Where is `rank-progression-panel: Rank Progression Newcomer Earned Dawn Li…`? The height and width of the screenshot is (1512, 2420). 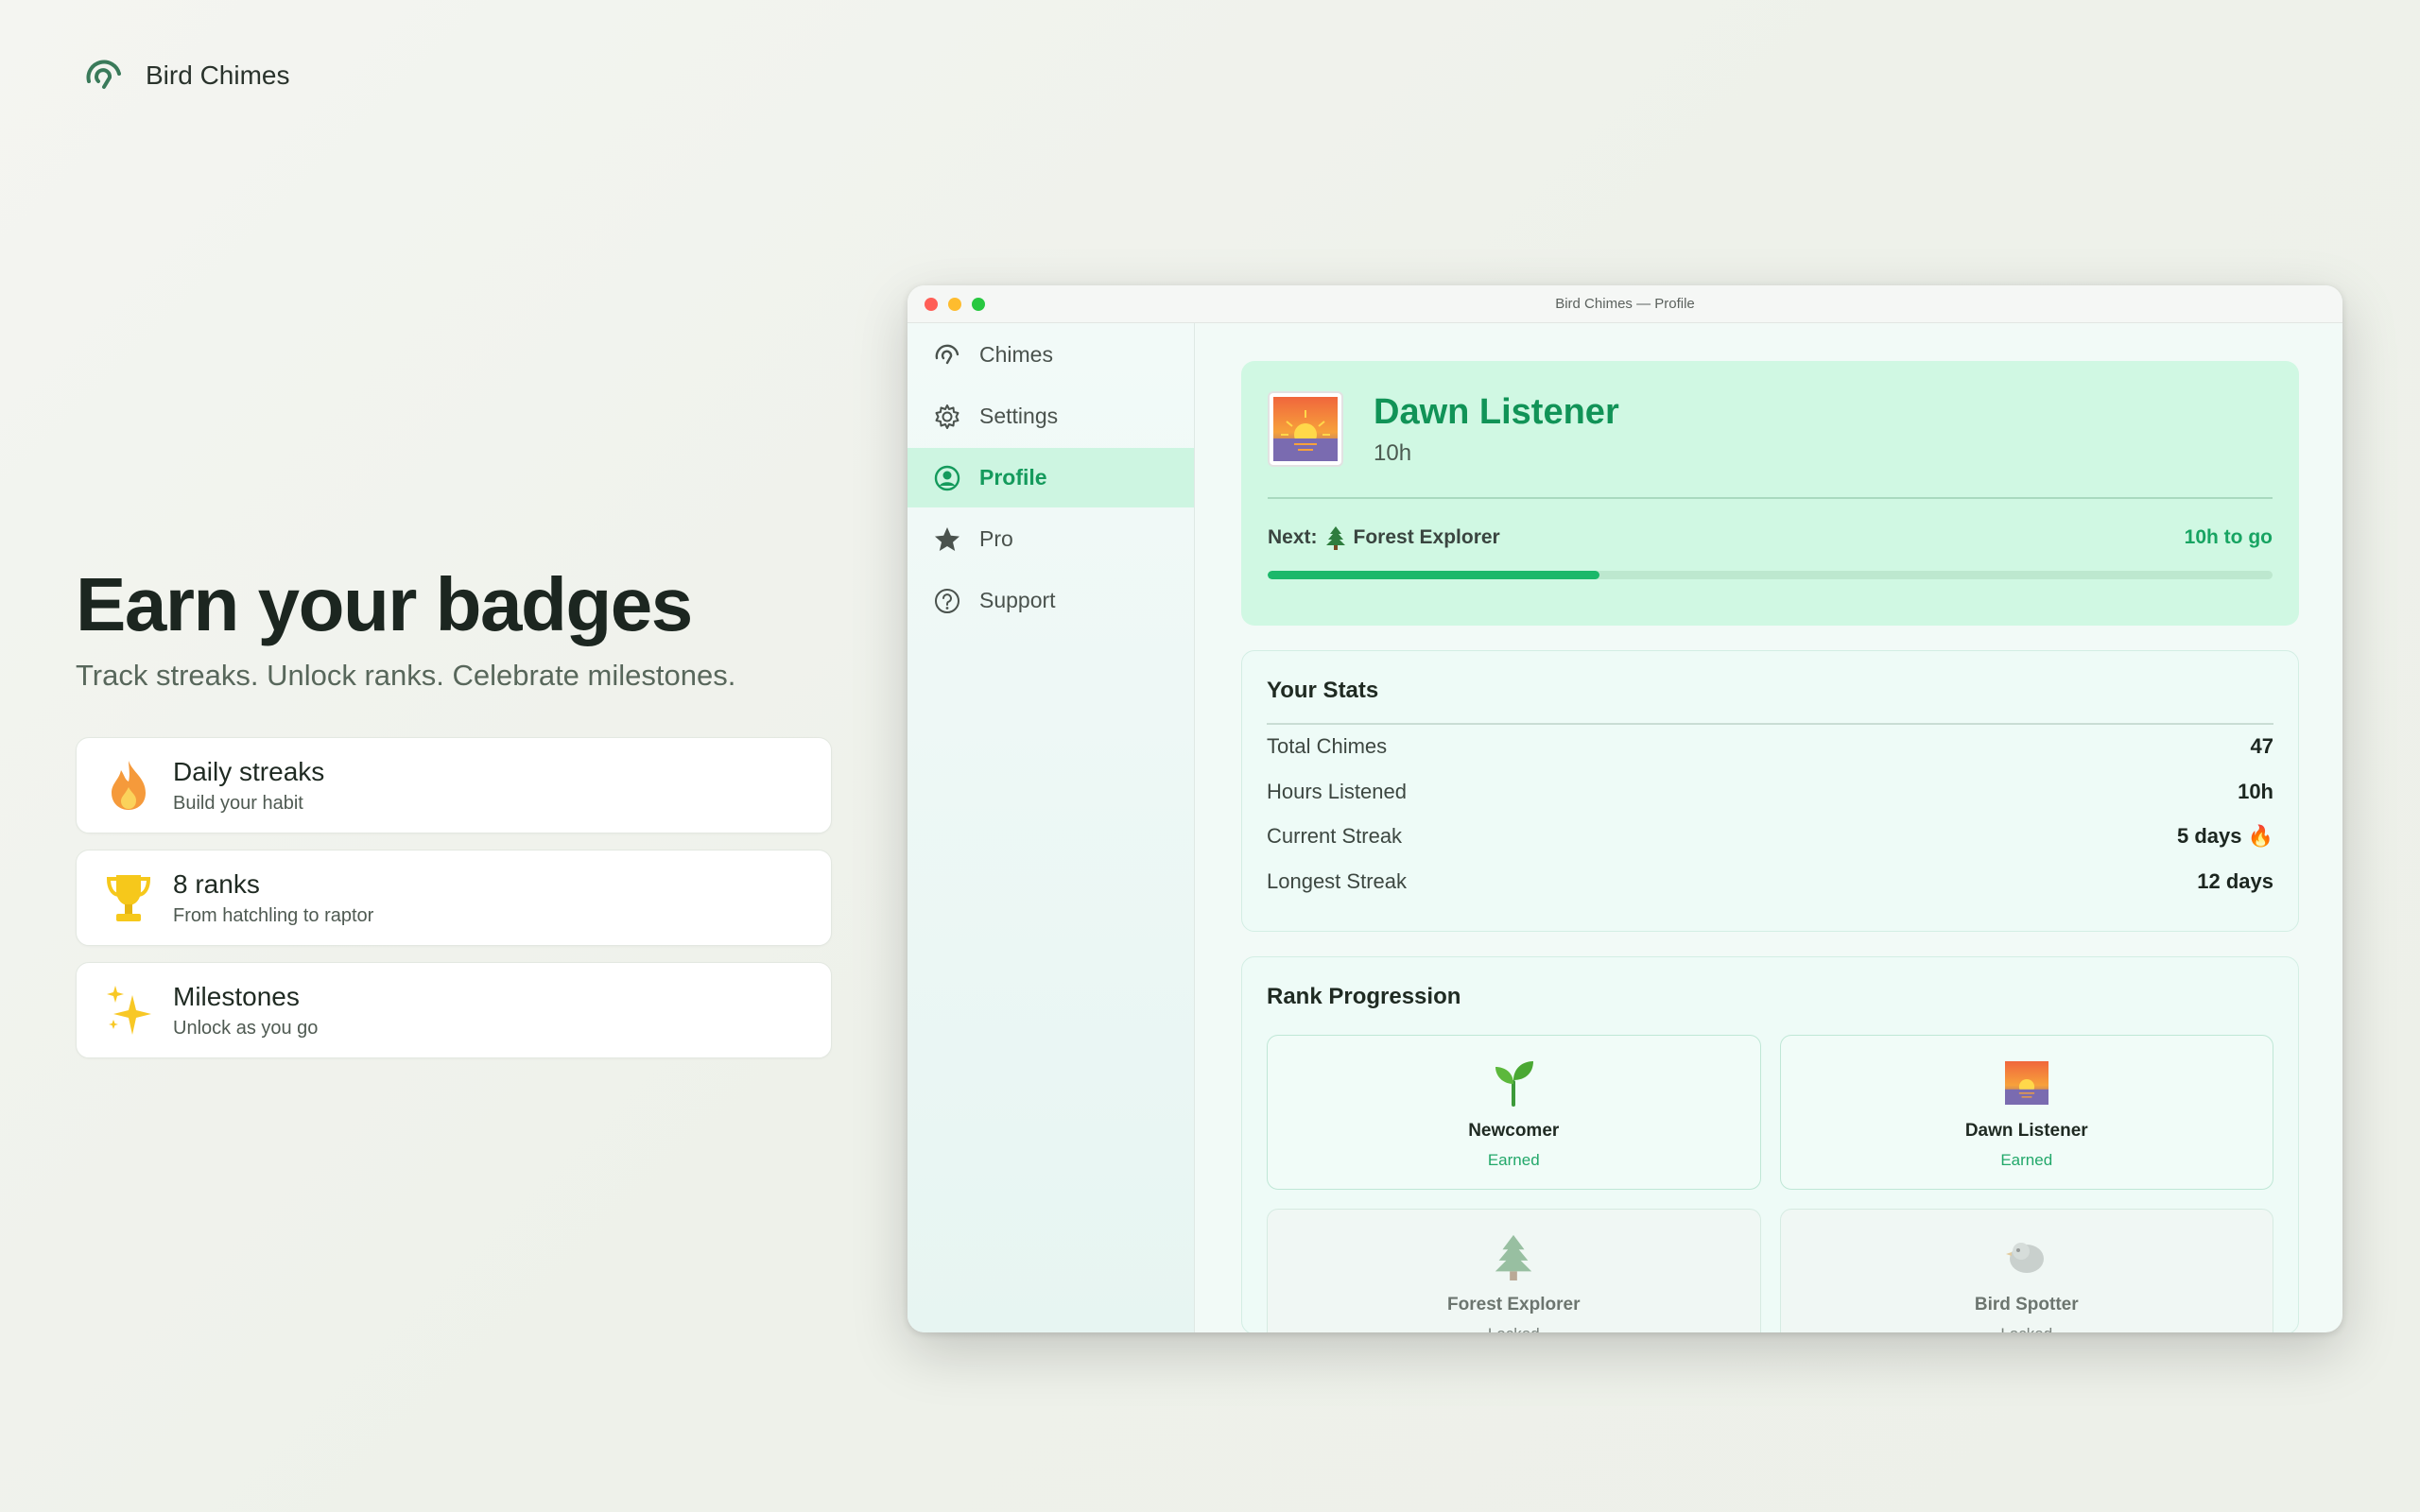
rank-progression-panel: Rank Progression Newcomer Earned Dawn Li… is located at coordinates (1770, 1144).